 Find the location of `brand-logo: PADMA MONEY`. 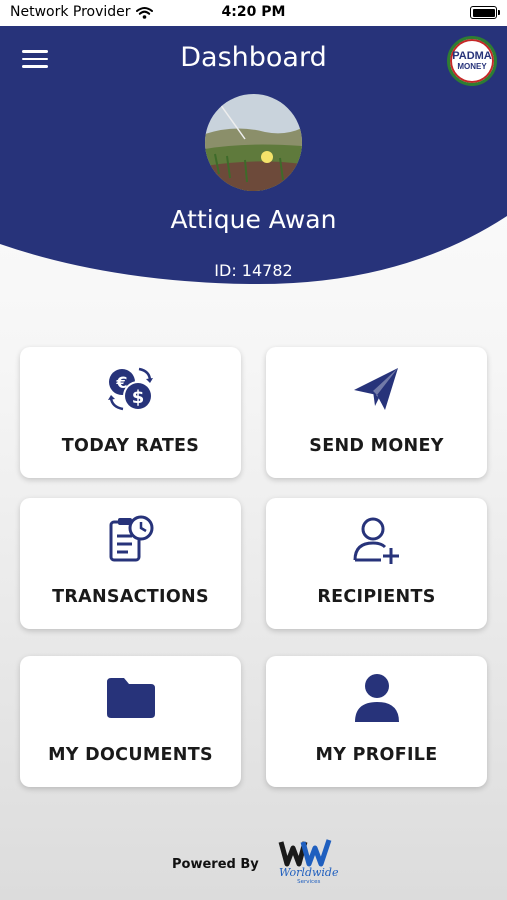

brand-logo: PADMA MONEY is located at coordinates (472, 61).